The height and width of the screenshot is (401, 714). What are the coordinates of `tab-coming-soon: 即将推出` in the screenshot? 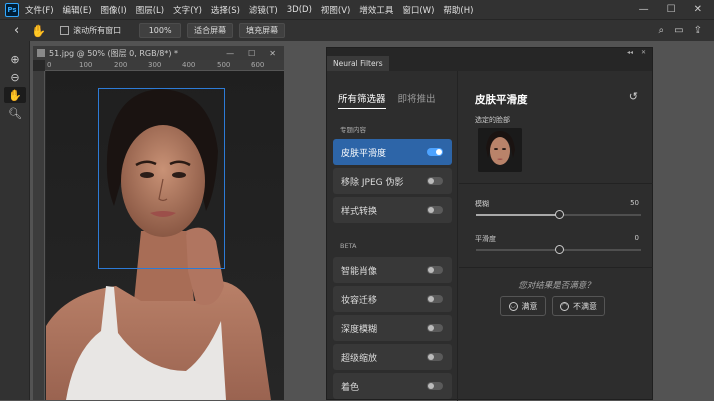 It's located at (417, 100).